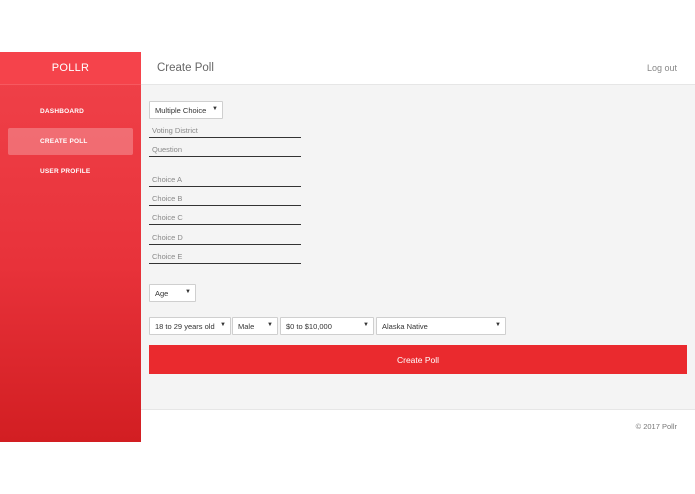 The width and height of the screenshot is (695, 494). Describe the element at coordinates (225, 215) in the screenshot. I see `choice-c-input` at that location.